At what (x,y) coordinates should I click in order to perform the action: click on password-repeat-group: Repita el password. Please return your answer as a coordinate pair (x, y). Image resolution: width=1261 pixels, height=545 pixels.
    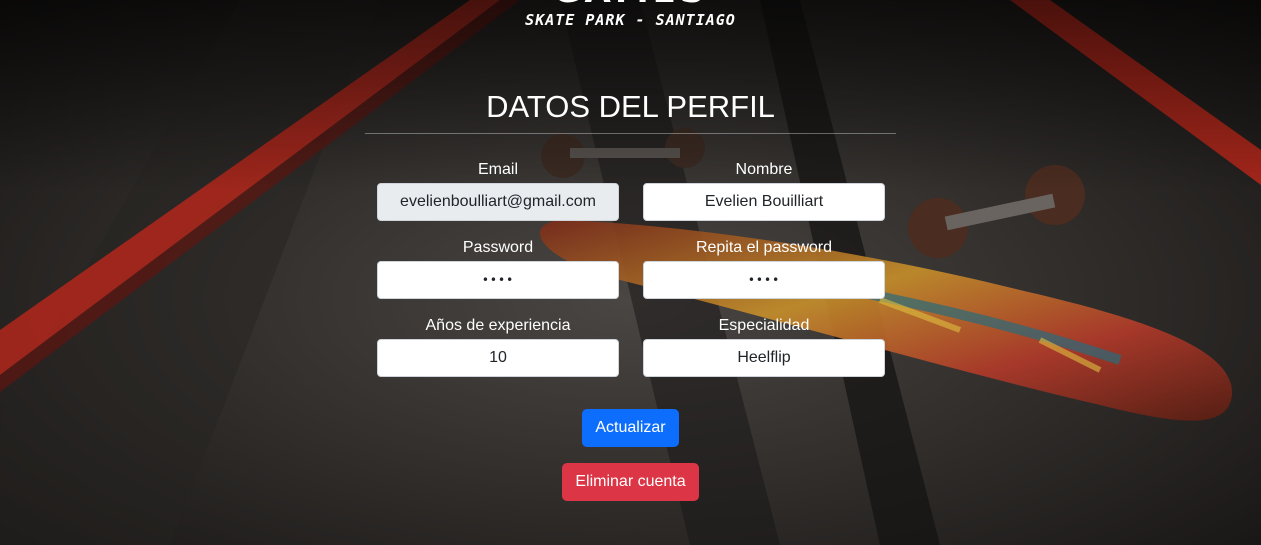
    Looking at the image, I should click on (764, 269).